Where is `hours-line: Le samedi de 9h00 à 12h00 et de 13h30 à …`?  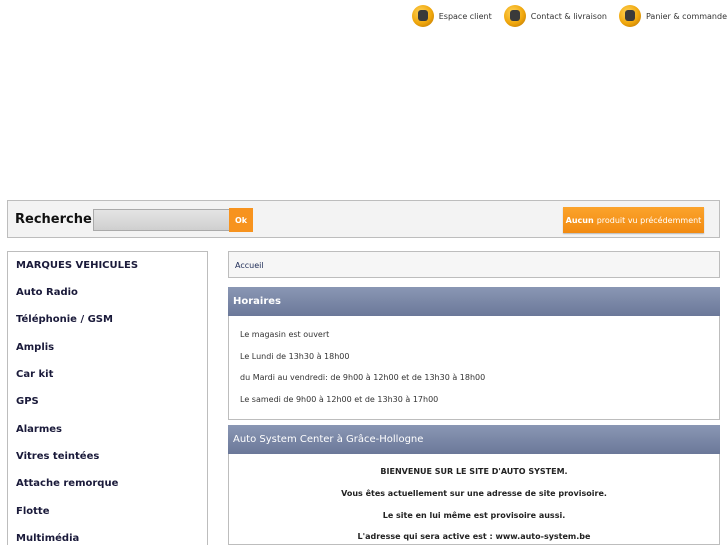 hours-line: Le samedi de 9h00 à 12h00 et de 13h30 à … is located at coordinates (339, 399).